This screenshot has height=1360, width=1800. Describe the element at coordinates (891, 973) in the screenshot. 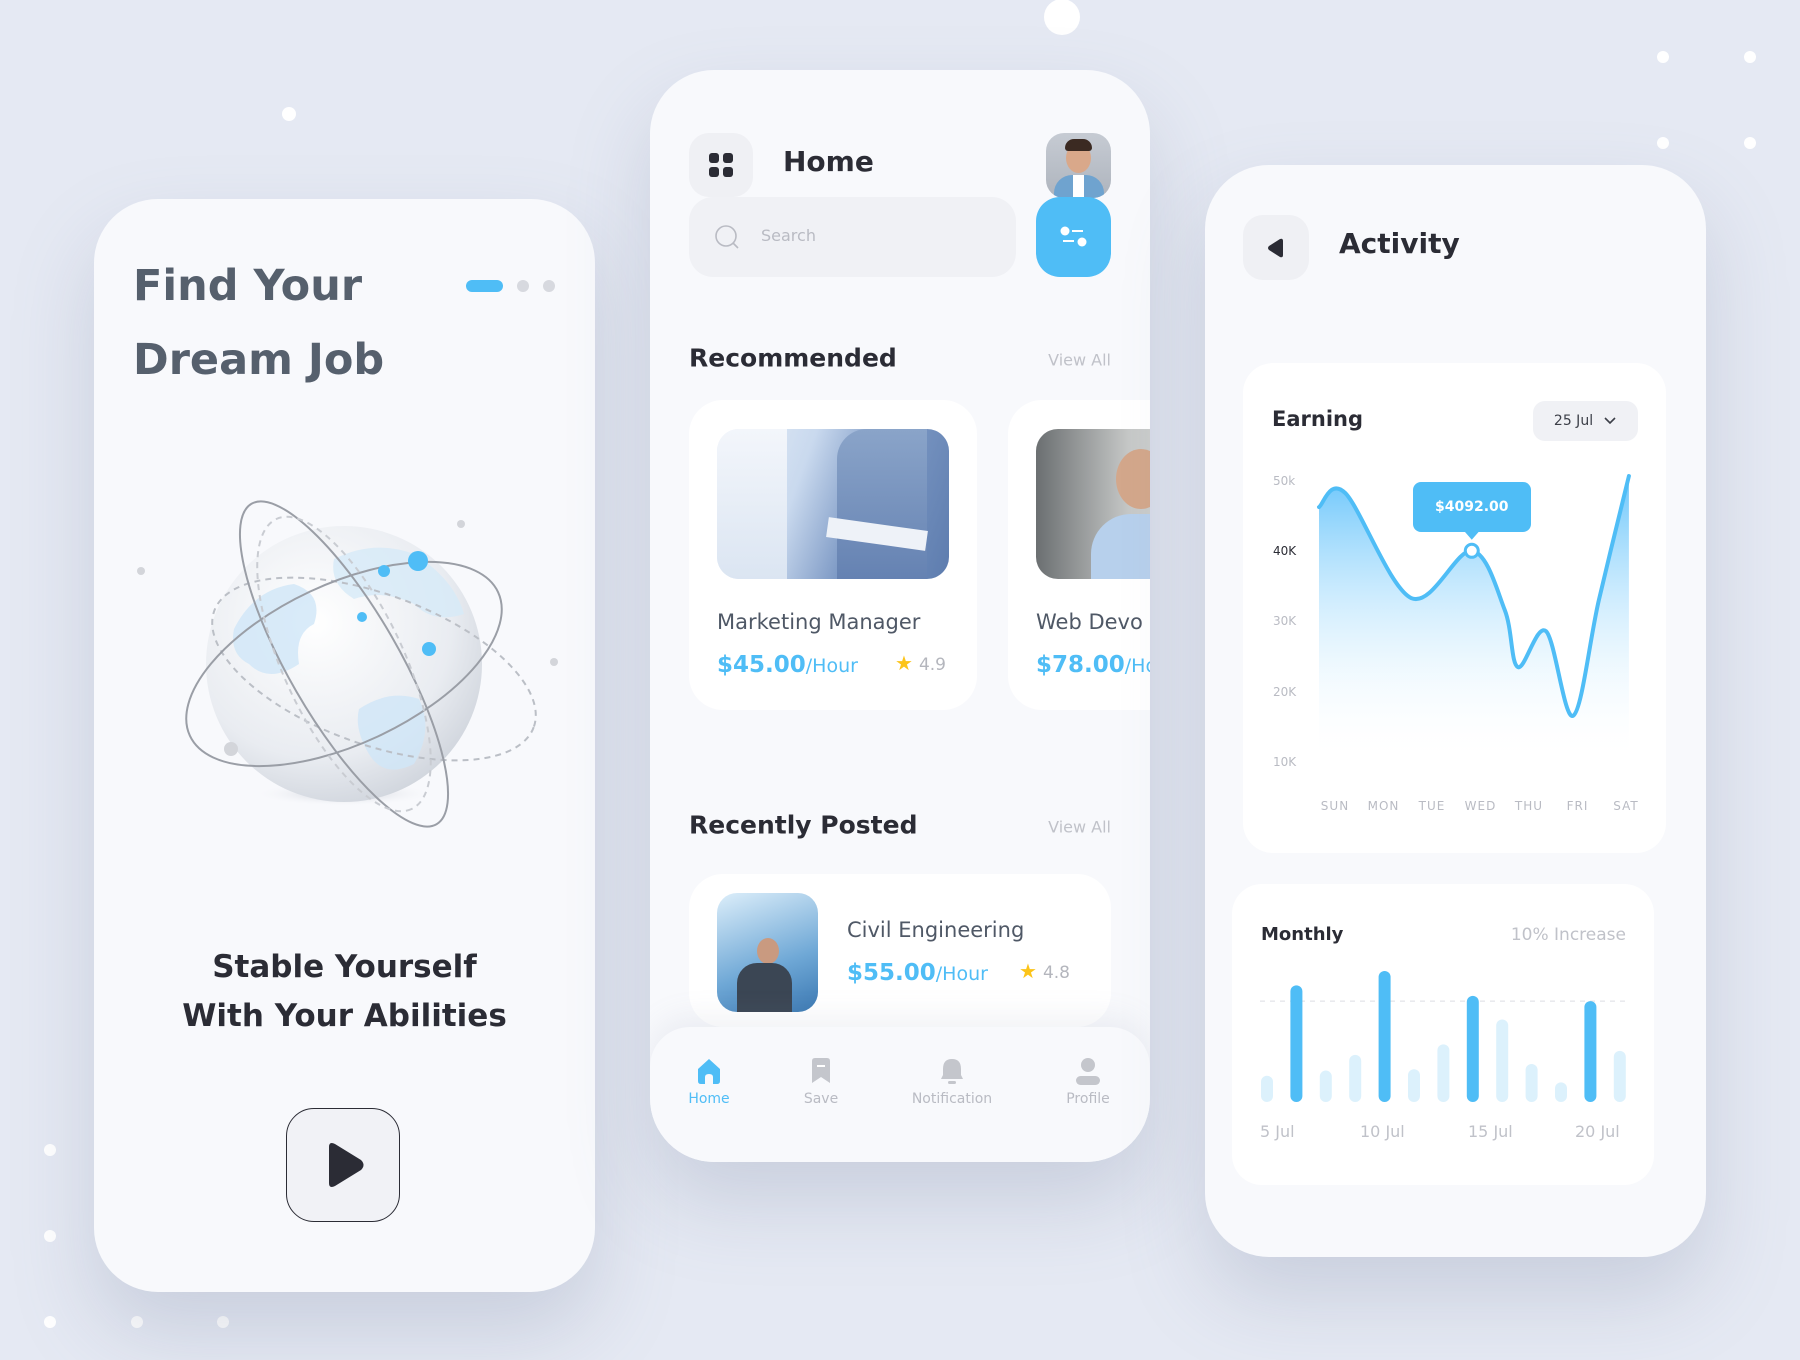

I see `rate-value: $55.00` at that location.